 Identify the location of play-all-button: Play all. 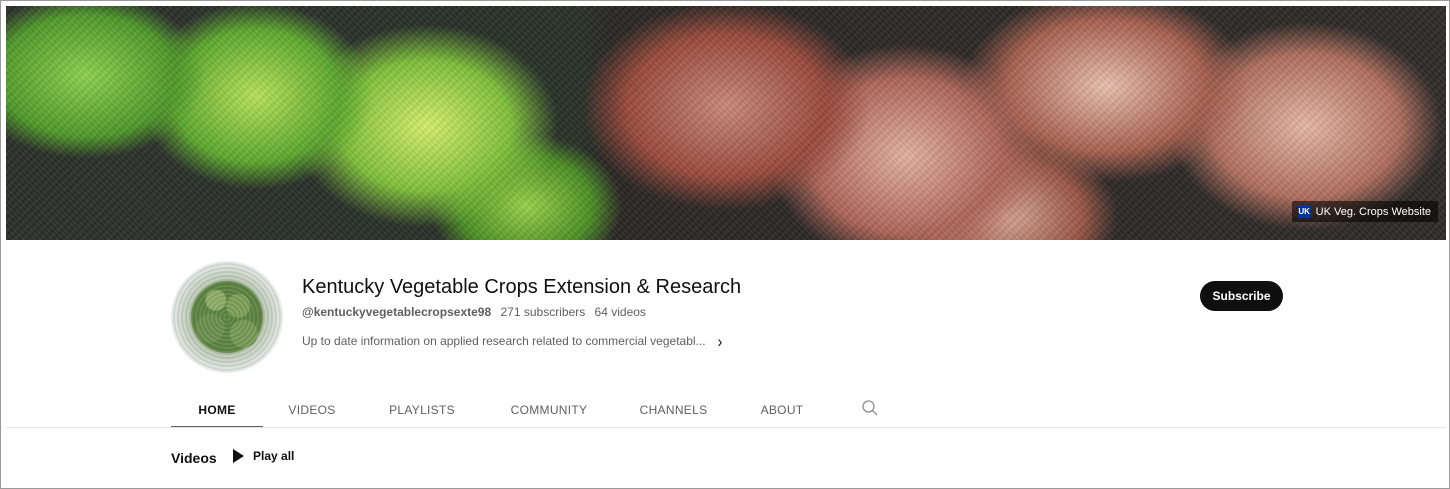
(263, 456).